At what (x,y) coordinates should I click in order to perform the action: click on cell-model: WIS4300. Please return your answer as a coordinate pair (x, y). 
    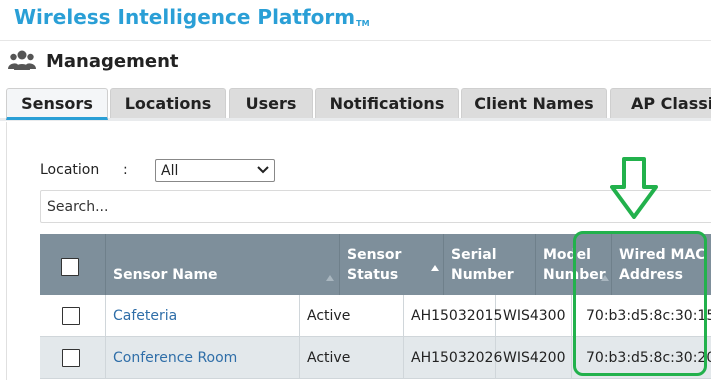
    Looking at the image, I should click on (534, 316).